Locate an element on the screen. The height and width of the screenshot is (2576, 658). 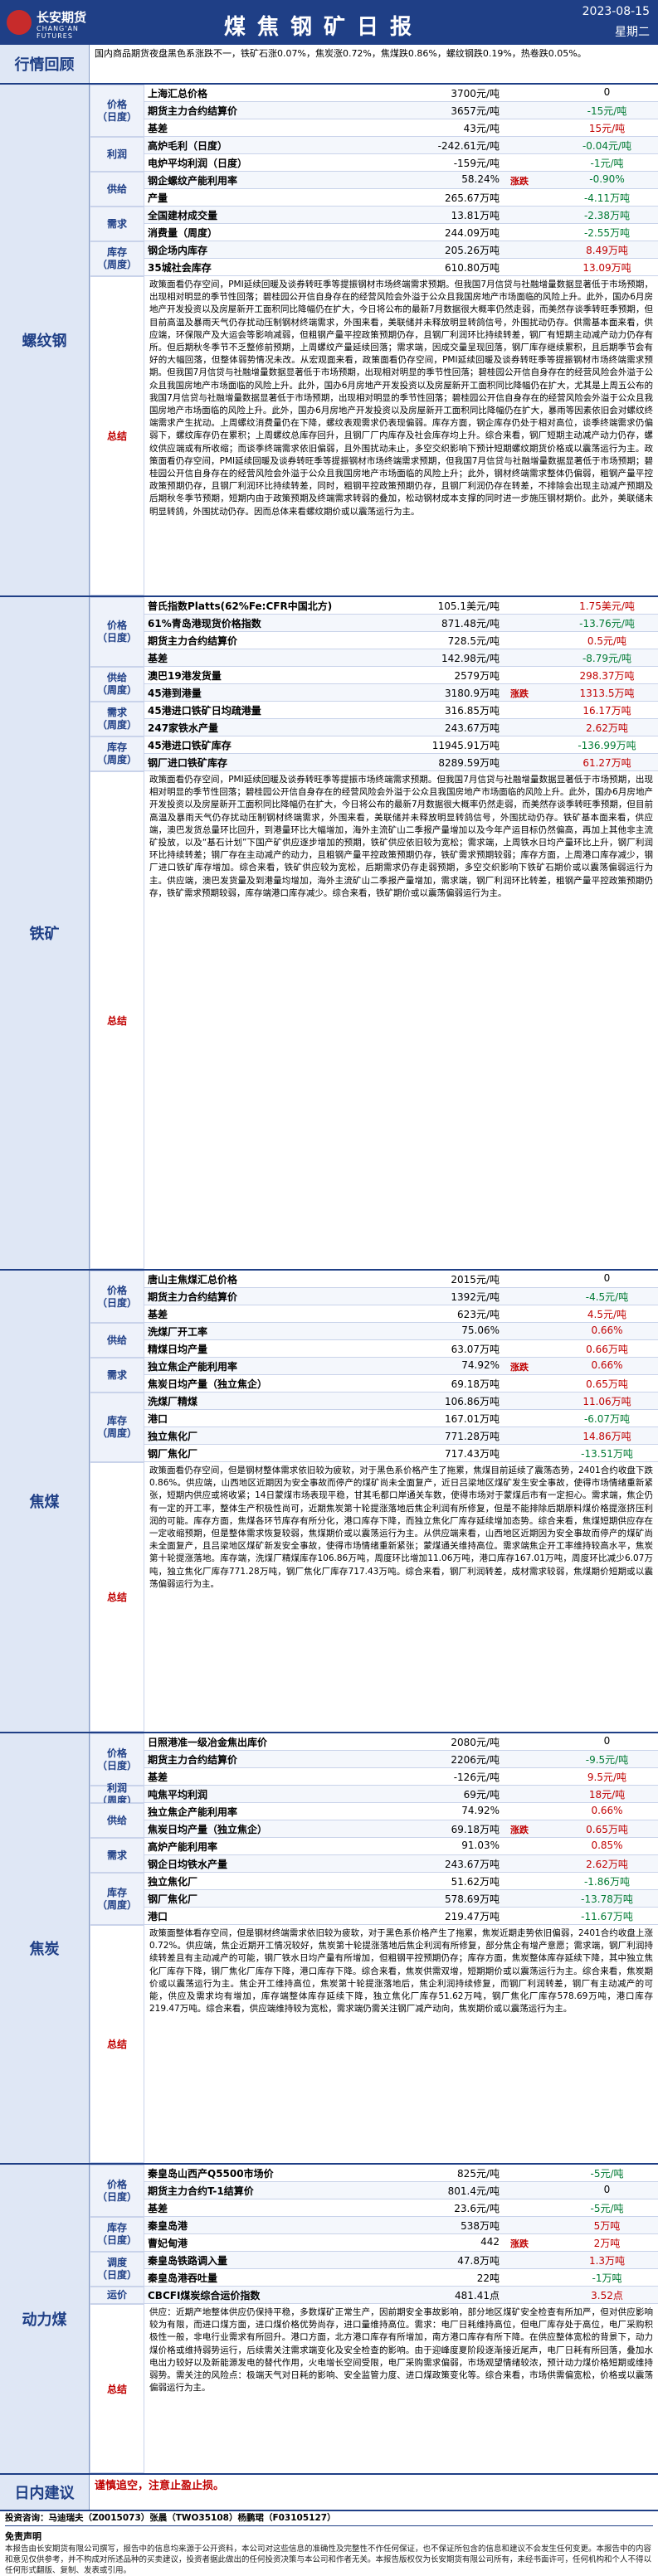
row-change: -1万吨 is located at coordinates (607, 2278).